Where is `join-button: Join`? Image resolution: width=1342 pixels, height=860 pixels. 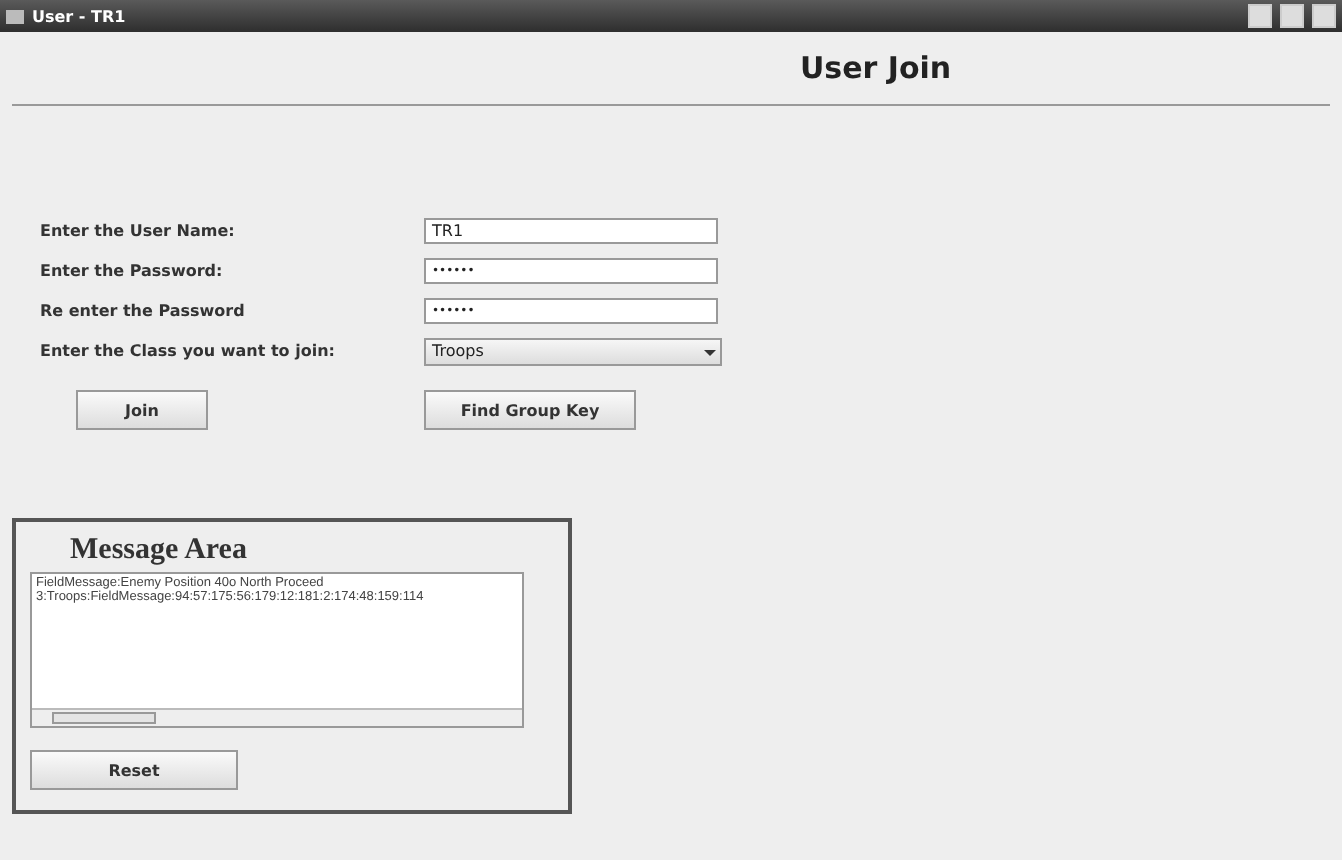
join-button: Join is located at coordinates (142, 410).